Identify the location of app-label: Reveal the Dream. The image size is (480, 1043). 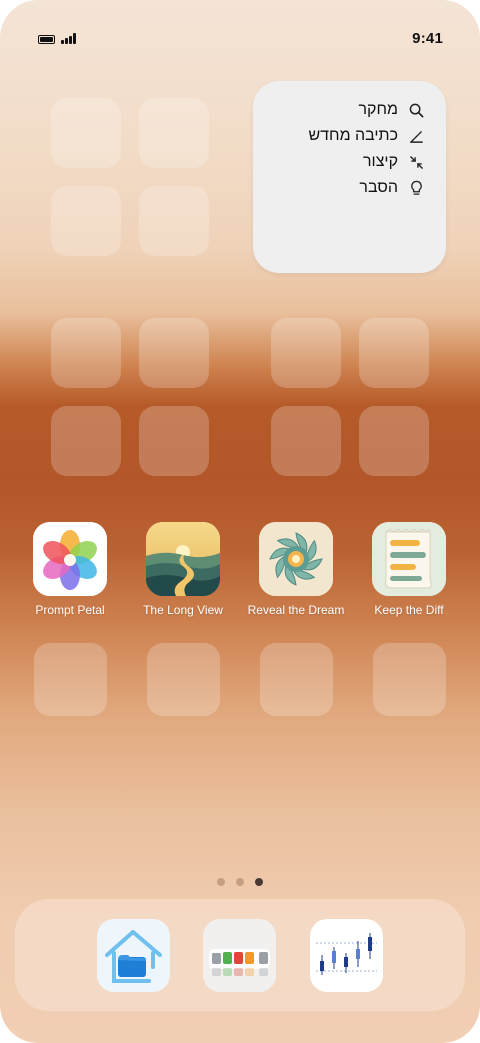
(296, 610).